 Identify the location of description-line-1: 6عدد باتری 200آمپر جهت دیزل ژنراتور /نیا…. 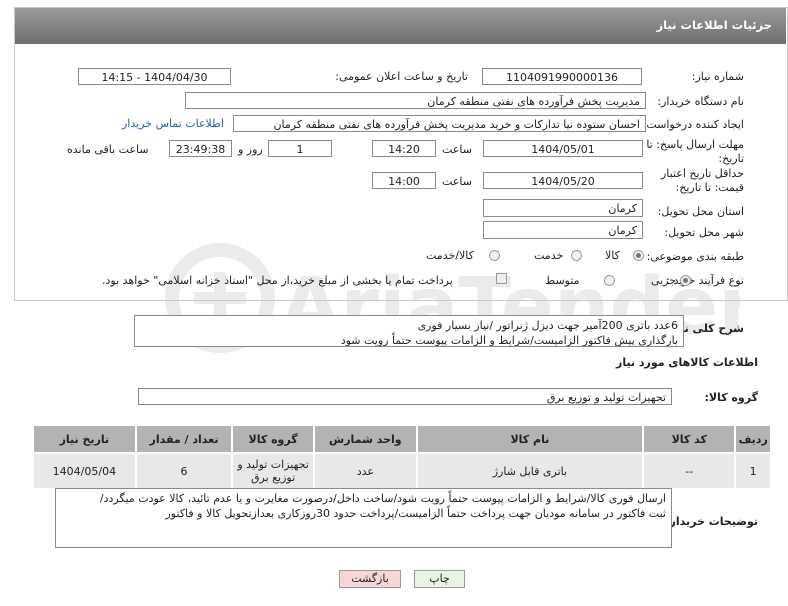
(547, 325).